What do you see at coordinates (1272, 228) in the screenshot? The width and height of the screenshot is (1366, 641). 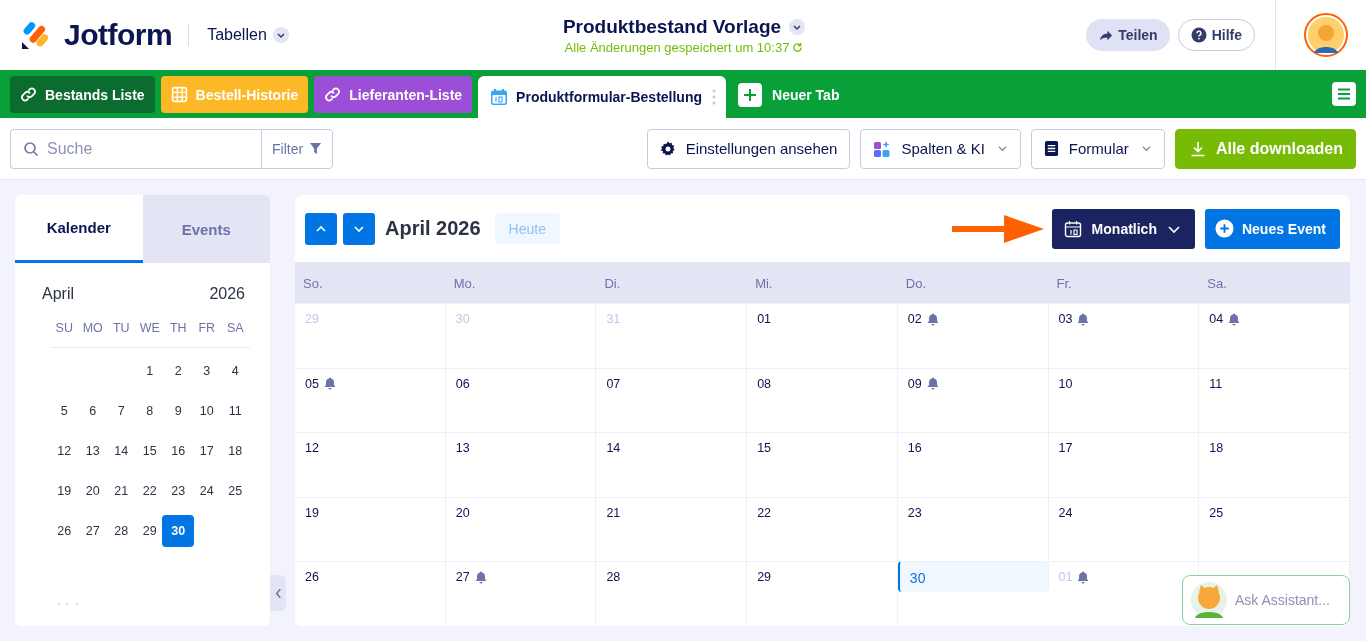 I see `new-event-button: Neues Event` at bounding box center [1272, 228].